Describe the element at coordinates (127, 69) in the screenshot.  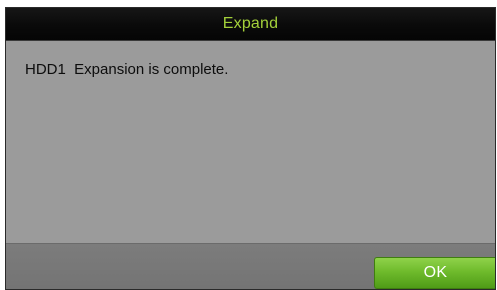
I see `status-message: HDD1 Expansion is complete.` at that location.